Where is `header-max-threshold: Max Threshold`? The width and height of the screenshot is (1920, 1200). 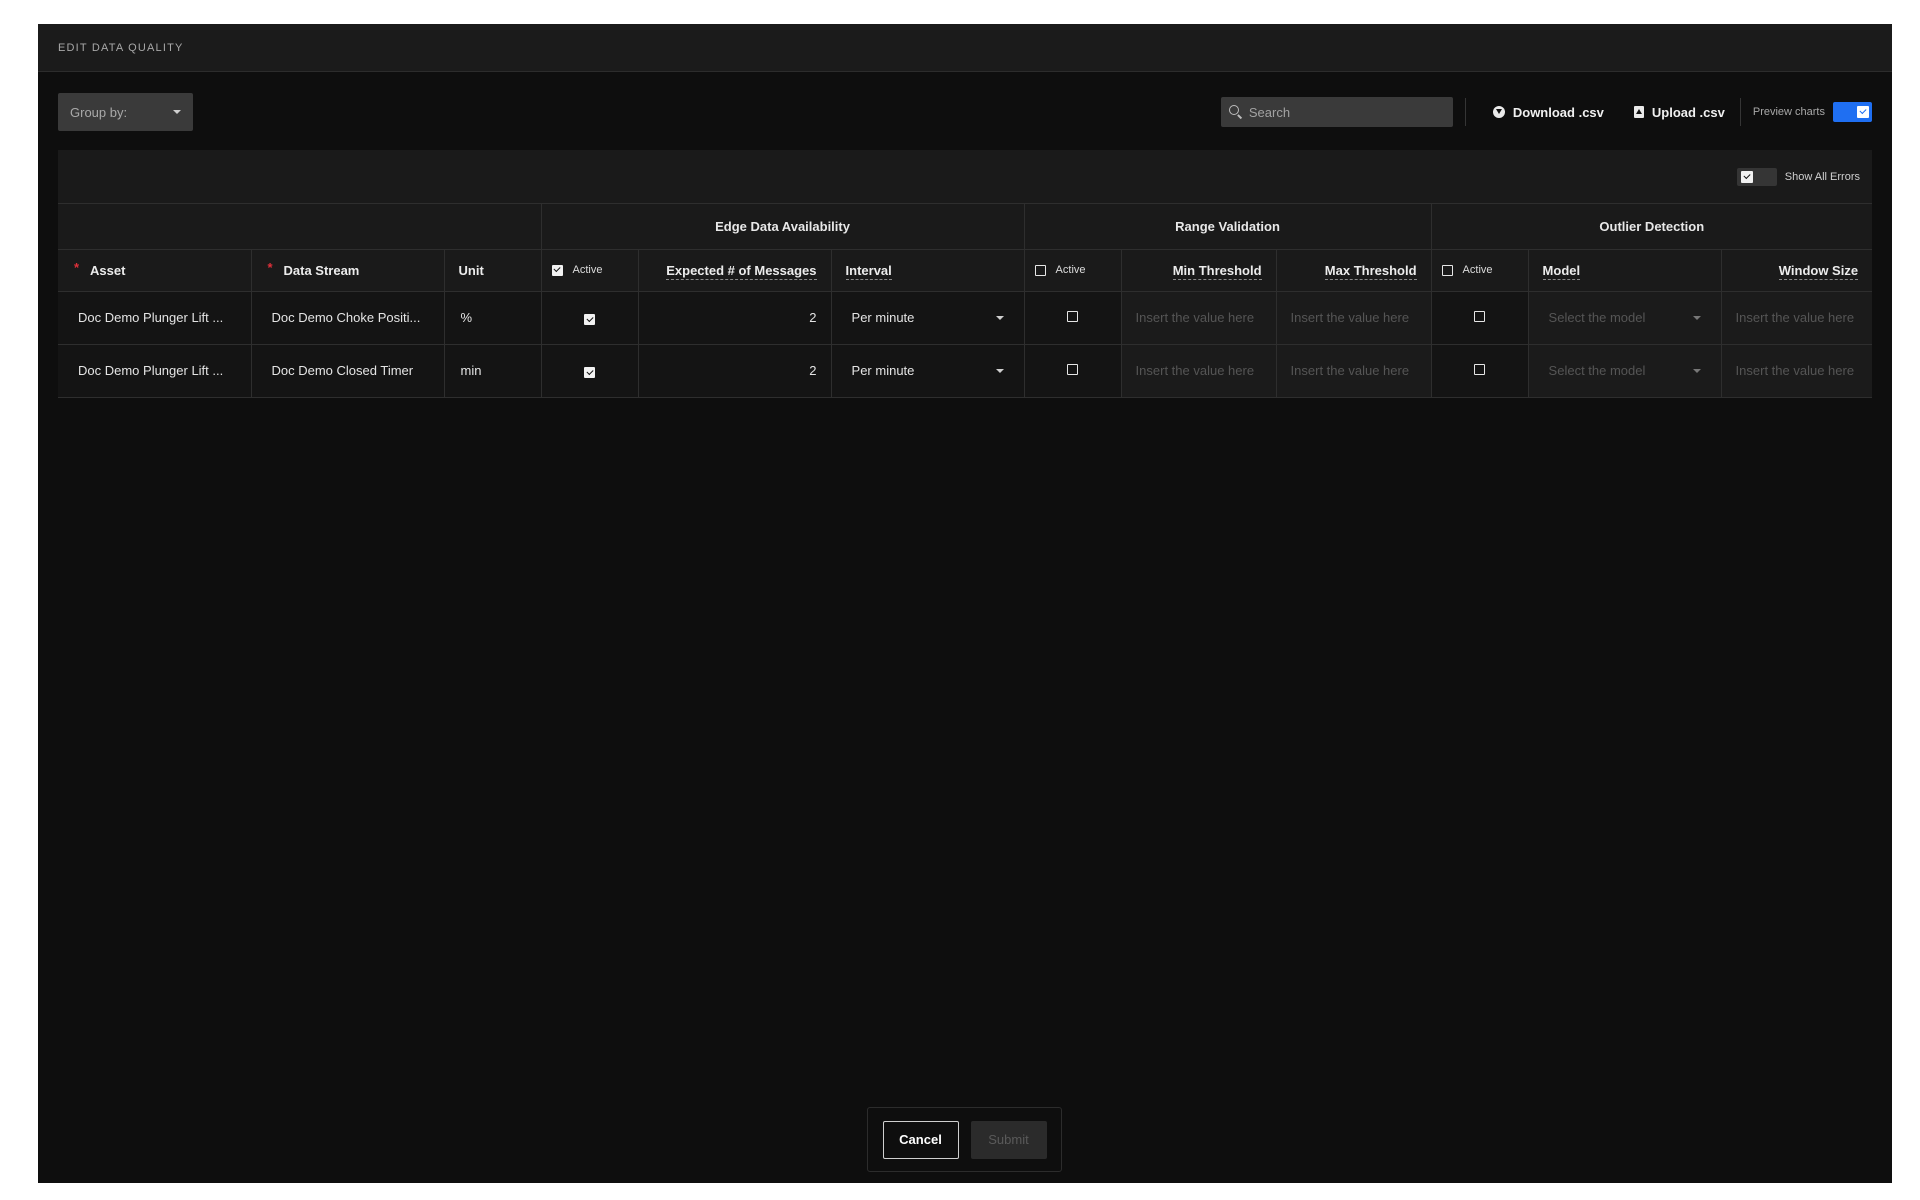
header-max-threshold: Max Threshold is located at coordinates (1354, 270).